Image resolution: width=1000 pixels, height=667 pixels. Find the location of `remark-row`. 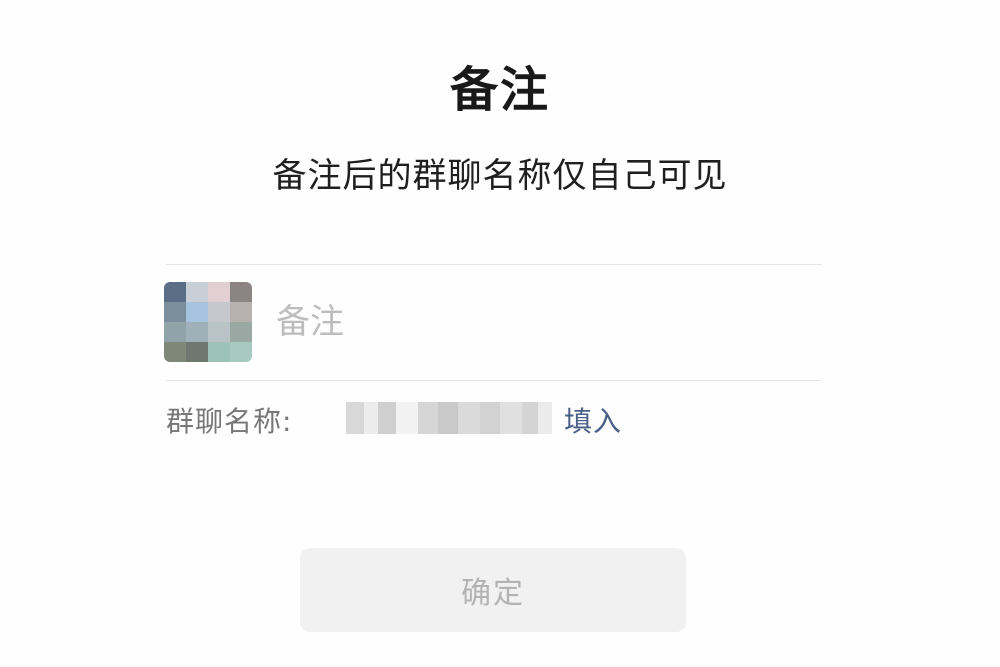

remark-row is located at coordinates (493, 322).